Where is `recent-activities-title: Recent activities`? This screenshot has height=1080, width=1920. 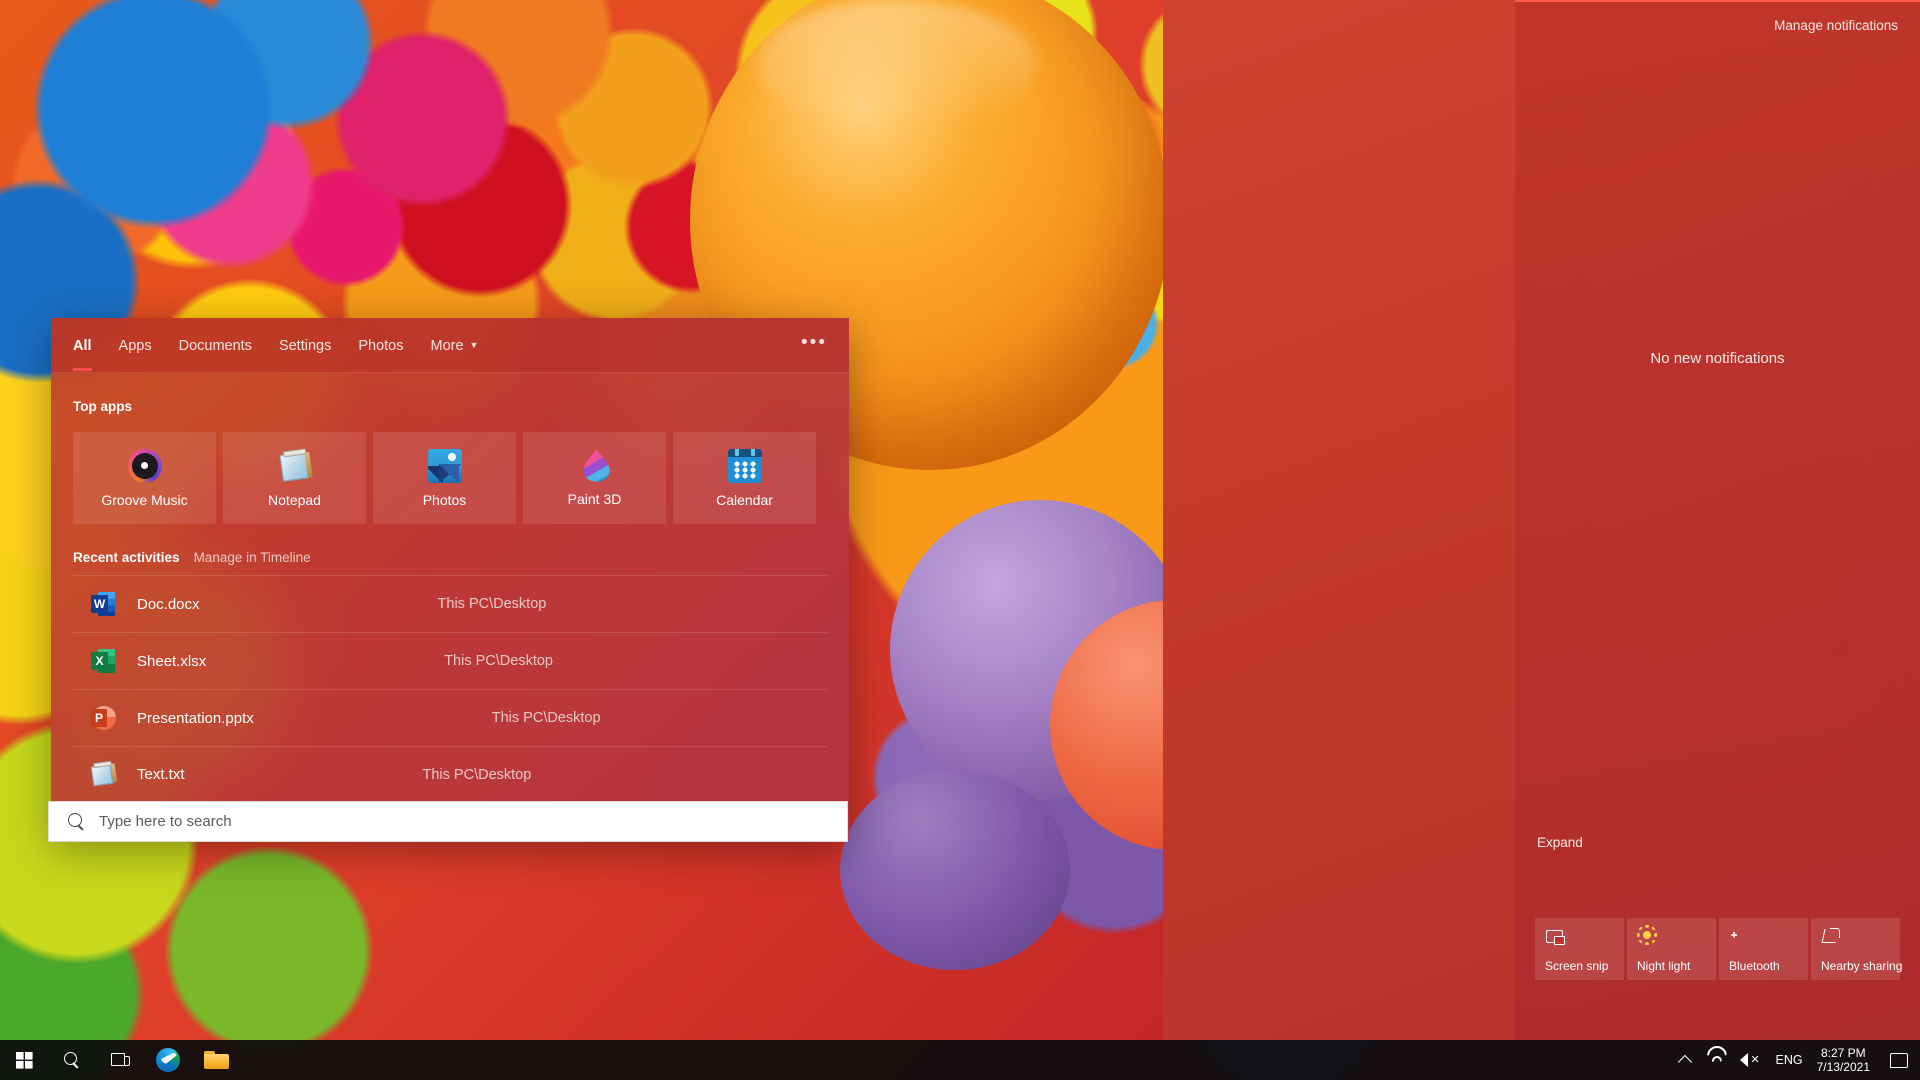 recent-activities-title: Recent activities is located at coordinates (126, 557).